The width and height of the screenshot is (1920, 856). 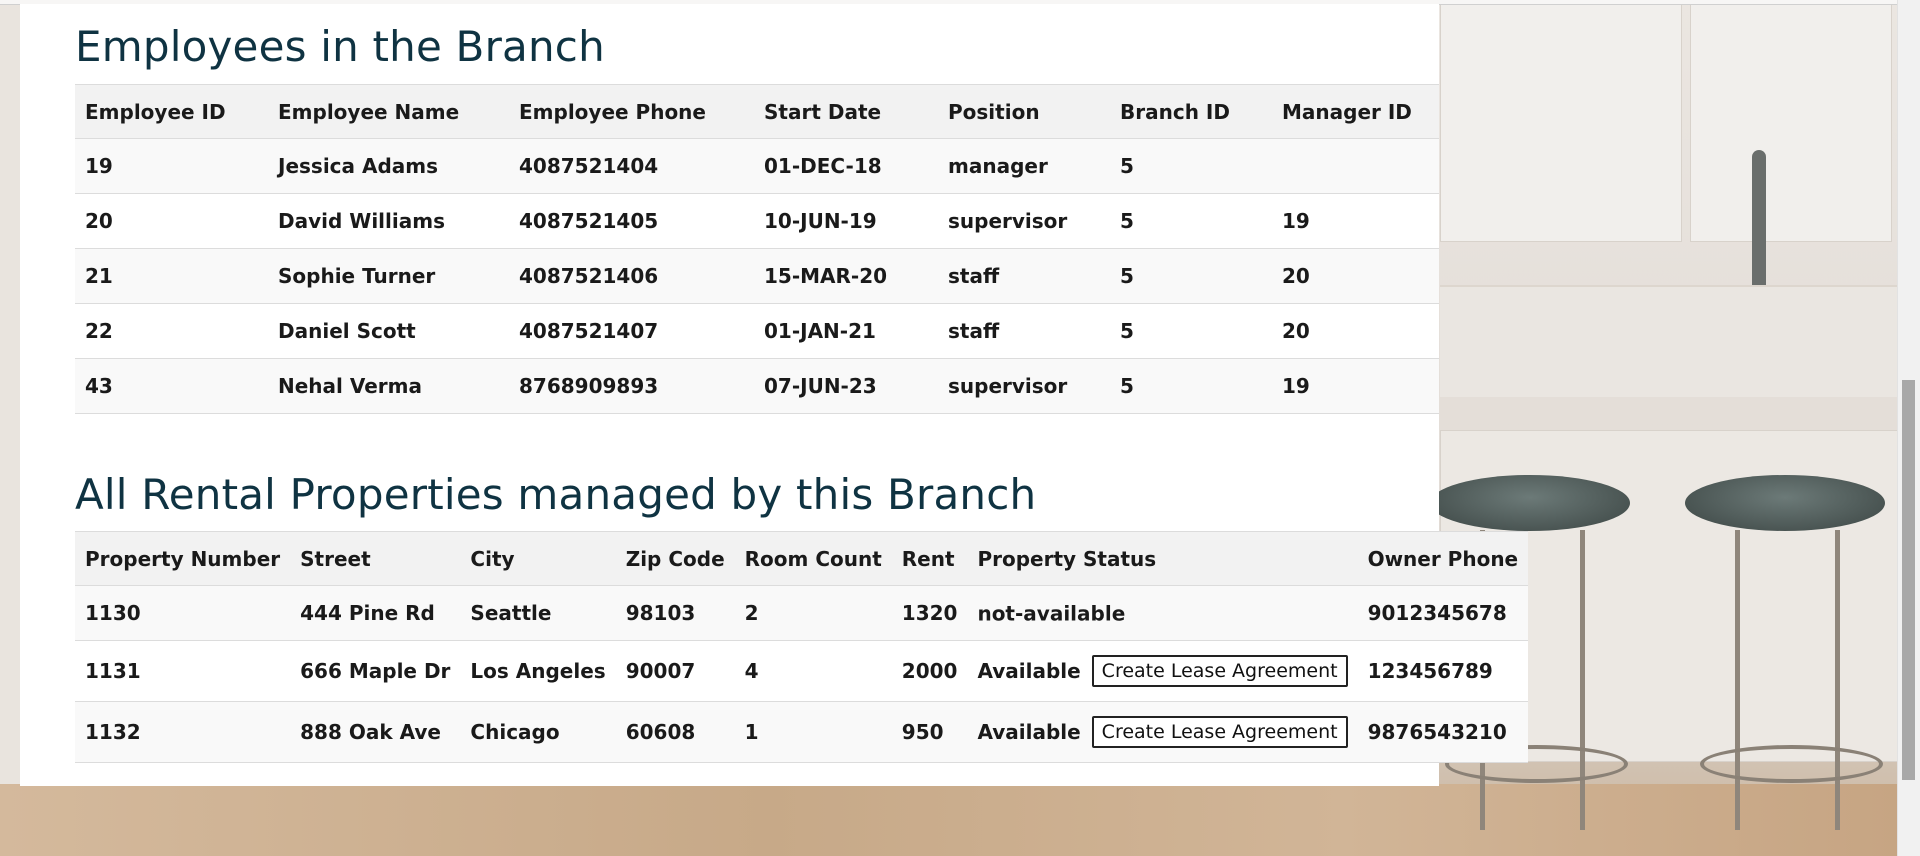 I want to click on property-status-text: not-available, so click(x=1051, y=613).